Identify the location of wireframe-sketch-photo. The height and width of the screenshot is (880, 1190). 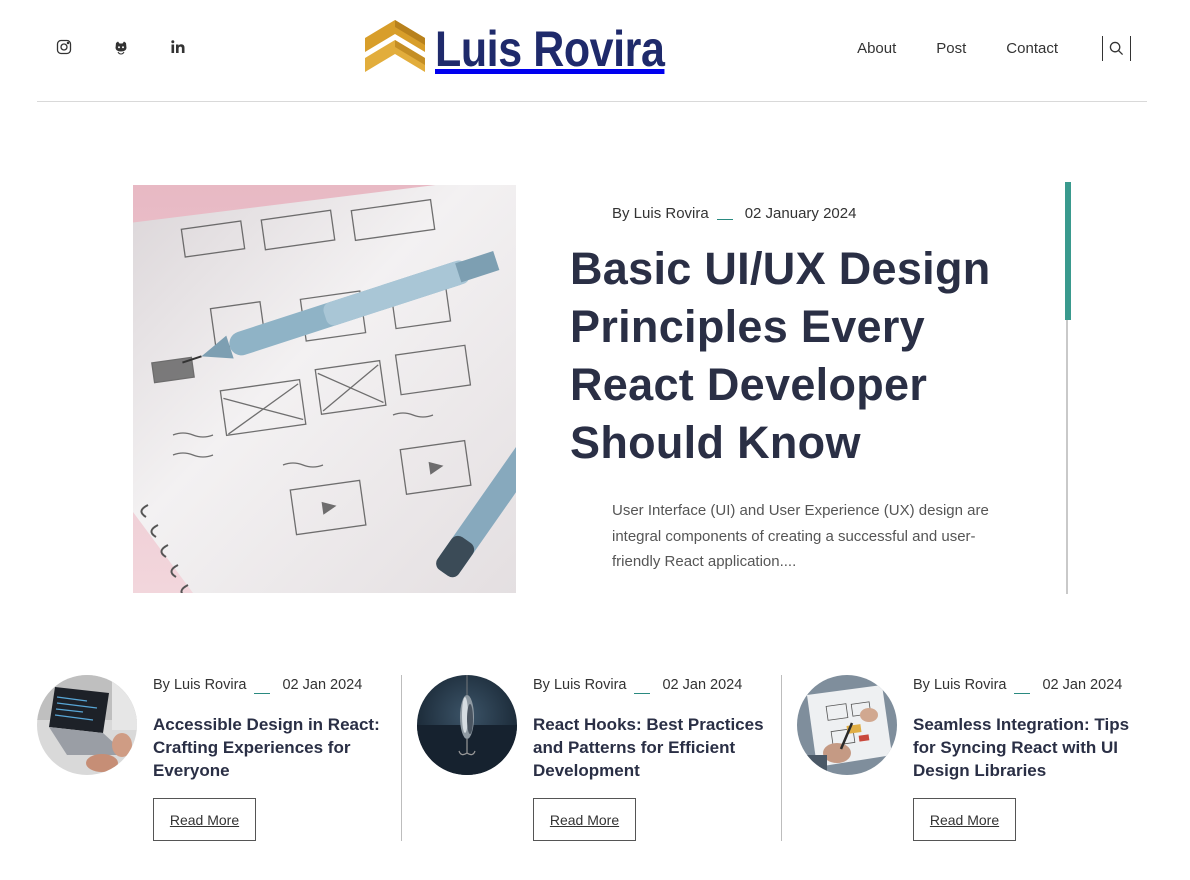
(324, 389).